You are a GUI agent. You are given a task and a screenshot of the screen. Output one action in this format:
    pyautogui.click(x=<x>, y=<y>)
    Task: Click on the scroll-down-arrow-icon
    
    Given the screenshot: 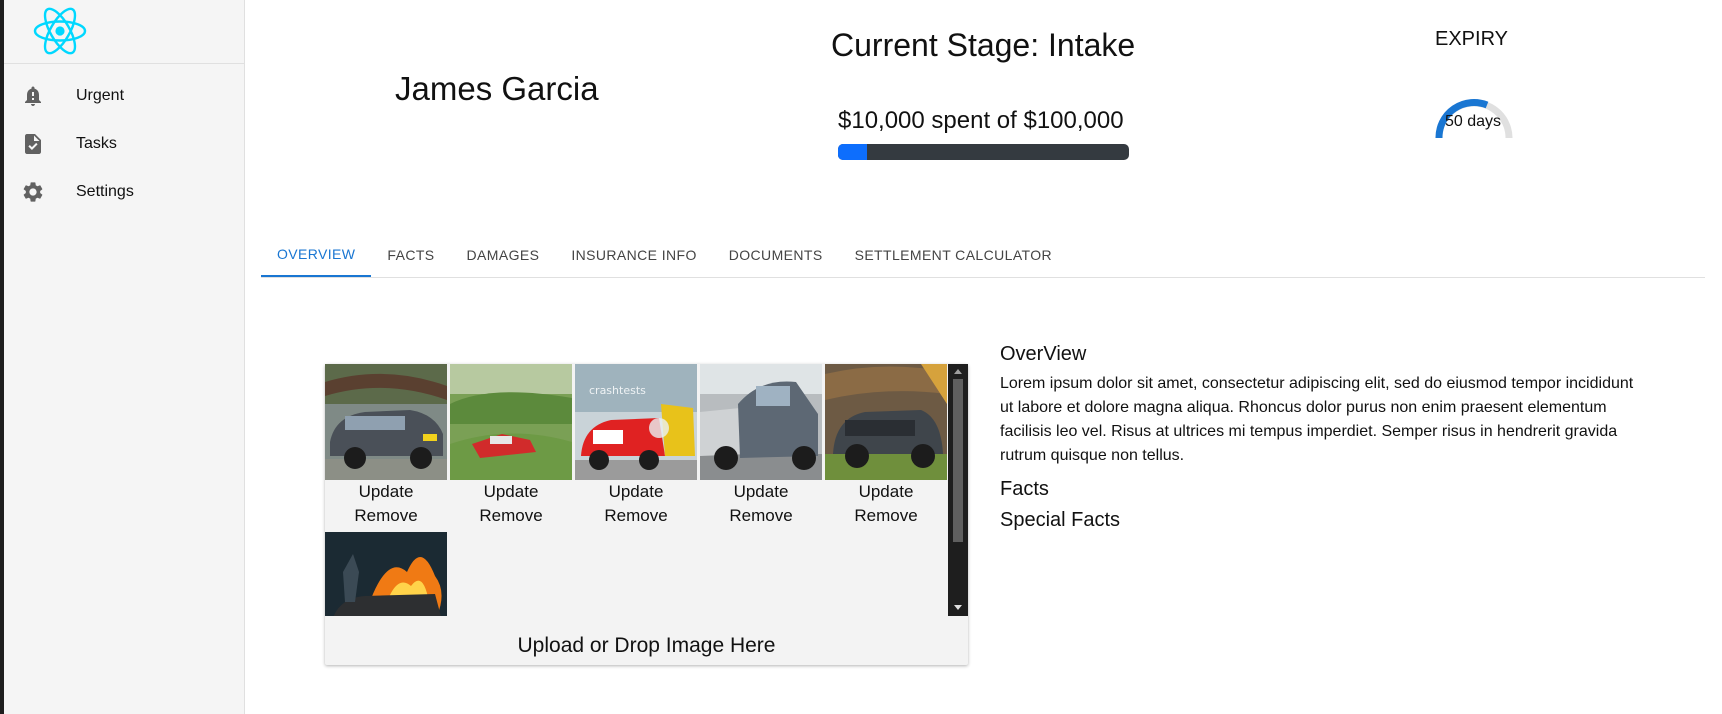 What is the action you would take?
    pyautogui.click(x=958, y=607)
    